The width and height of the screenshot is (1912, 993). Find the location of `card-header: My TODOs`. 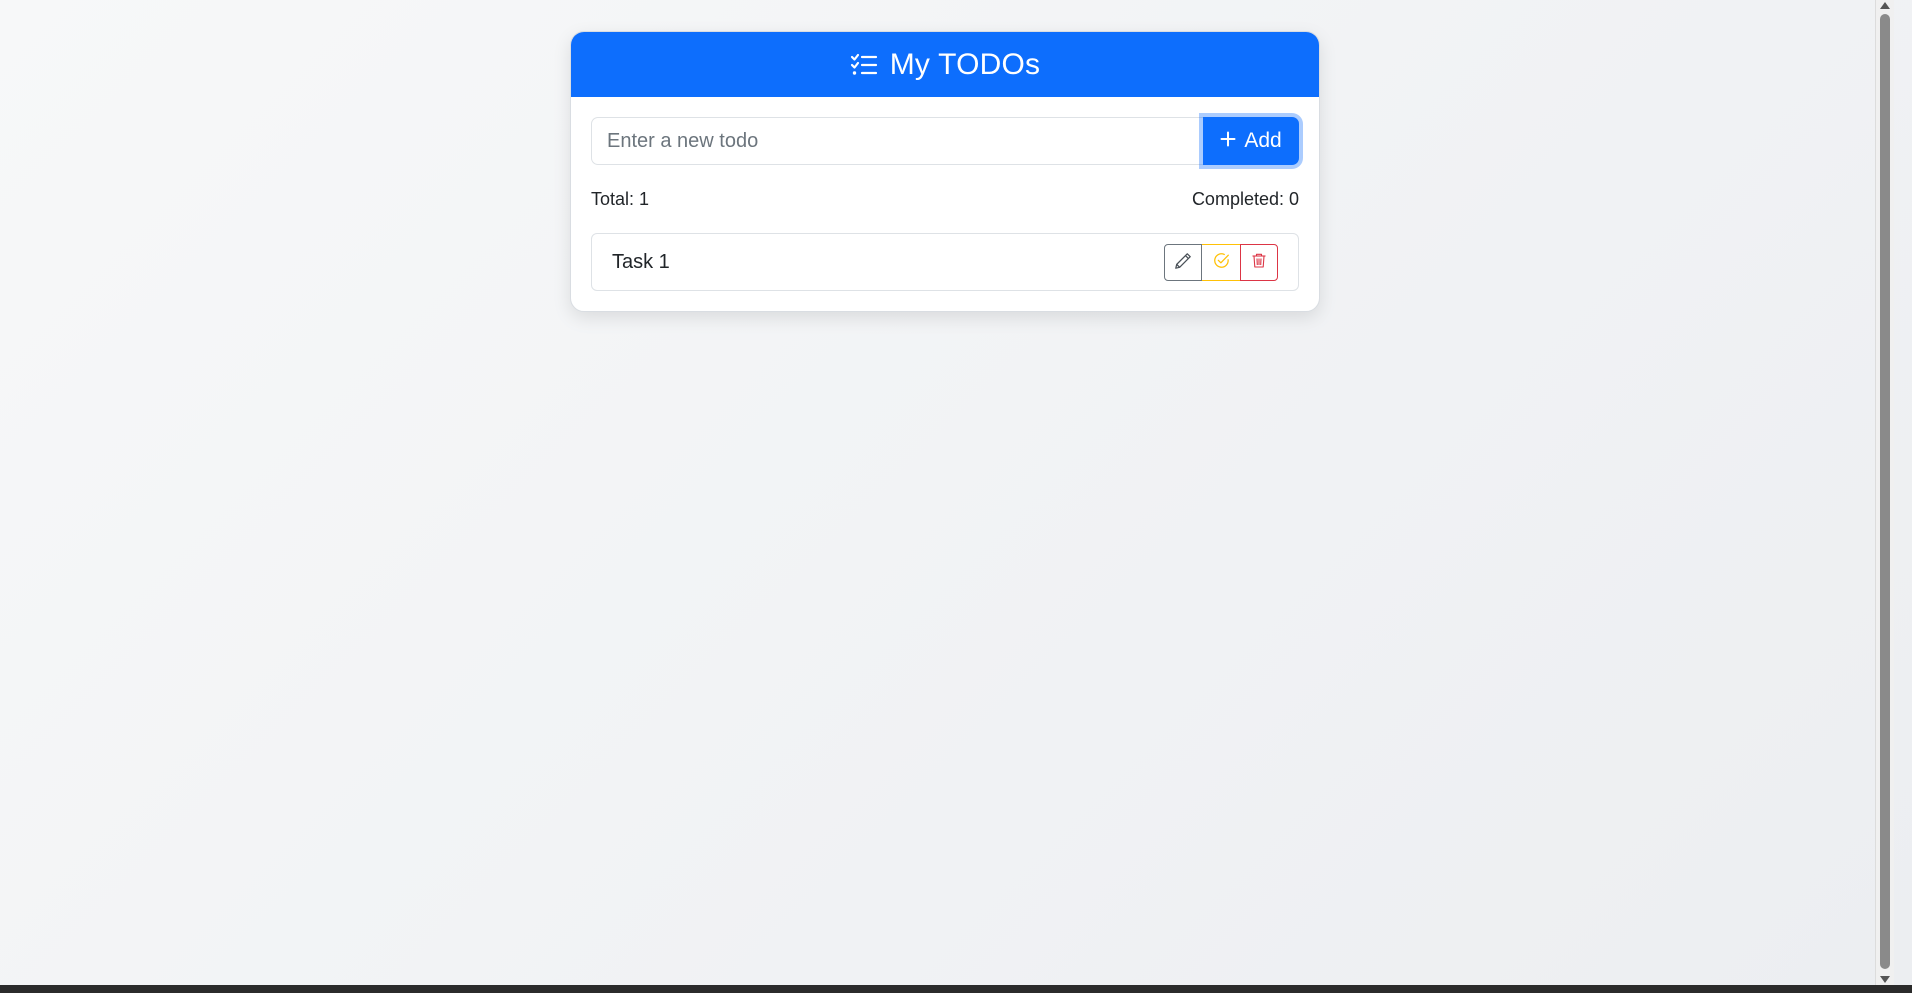

card-header: My TODOs is located at coordinates (945, 64).